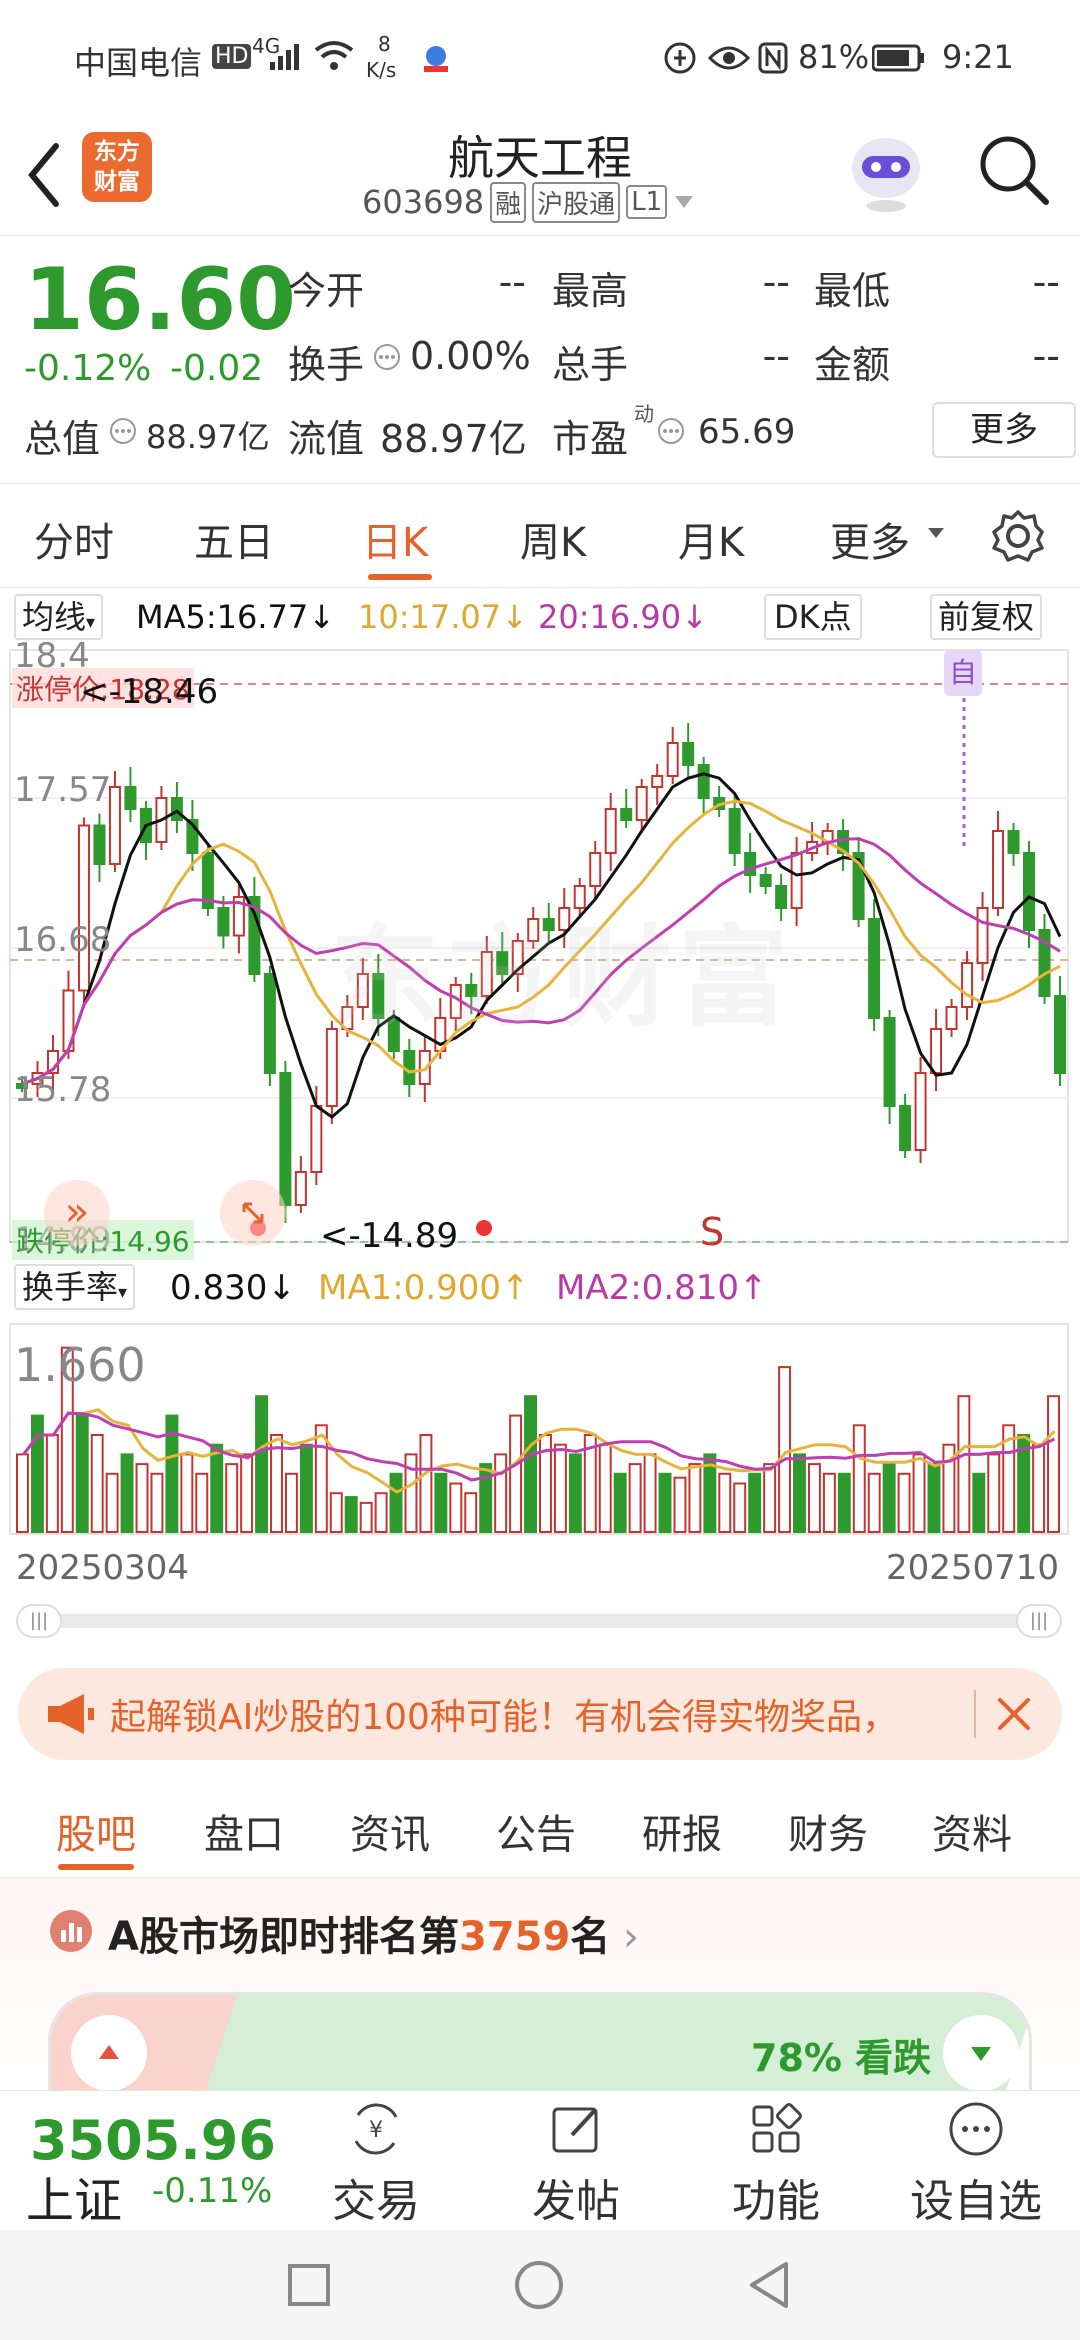 The height and width of the screenshot is (2340, 1080). I want to click on post-label: 发帖, so click(576, 2201).